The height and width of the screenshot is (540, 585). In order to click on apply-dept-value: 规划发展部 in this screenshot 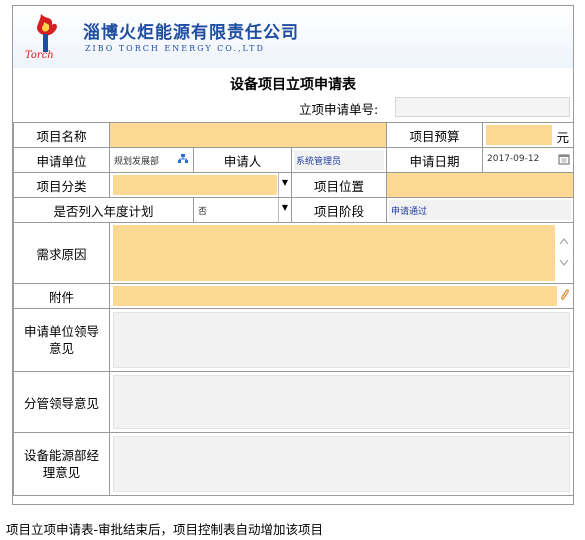, I will do `click(137, 162)`.